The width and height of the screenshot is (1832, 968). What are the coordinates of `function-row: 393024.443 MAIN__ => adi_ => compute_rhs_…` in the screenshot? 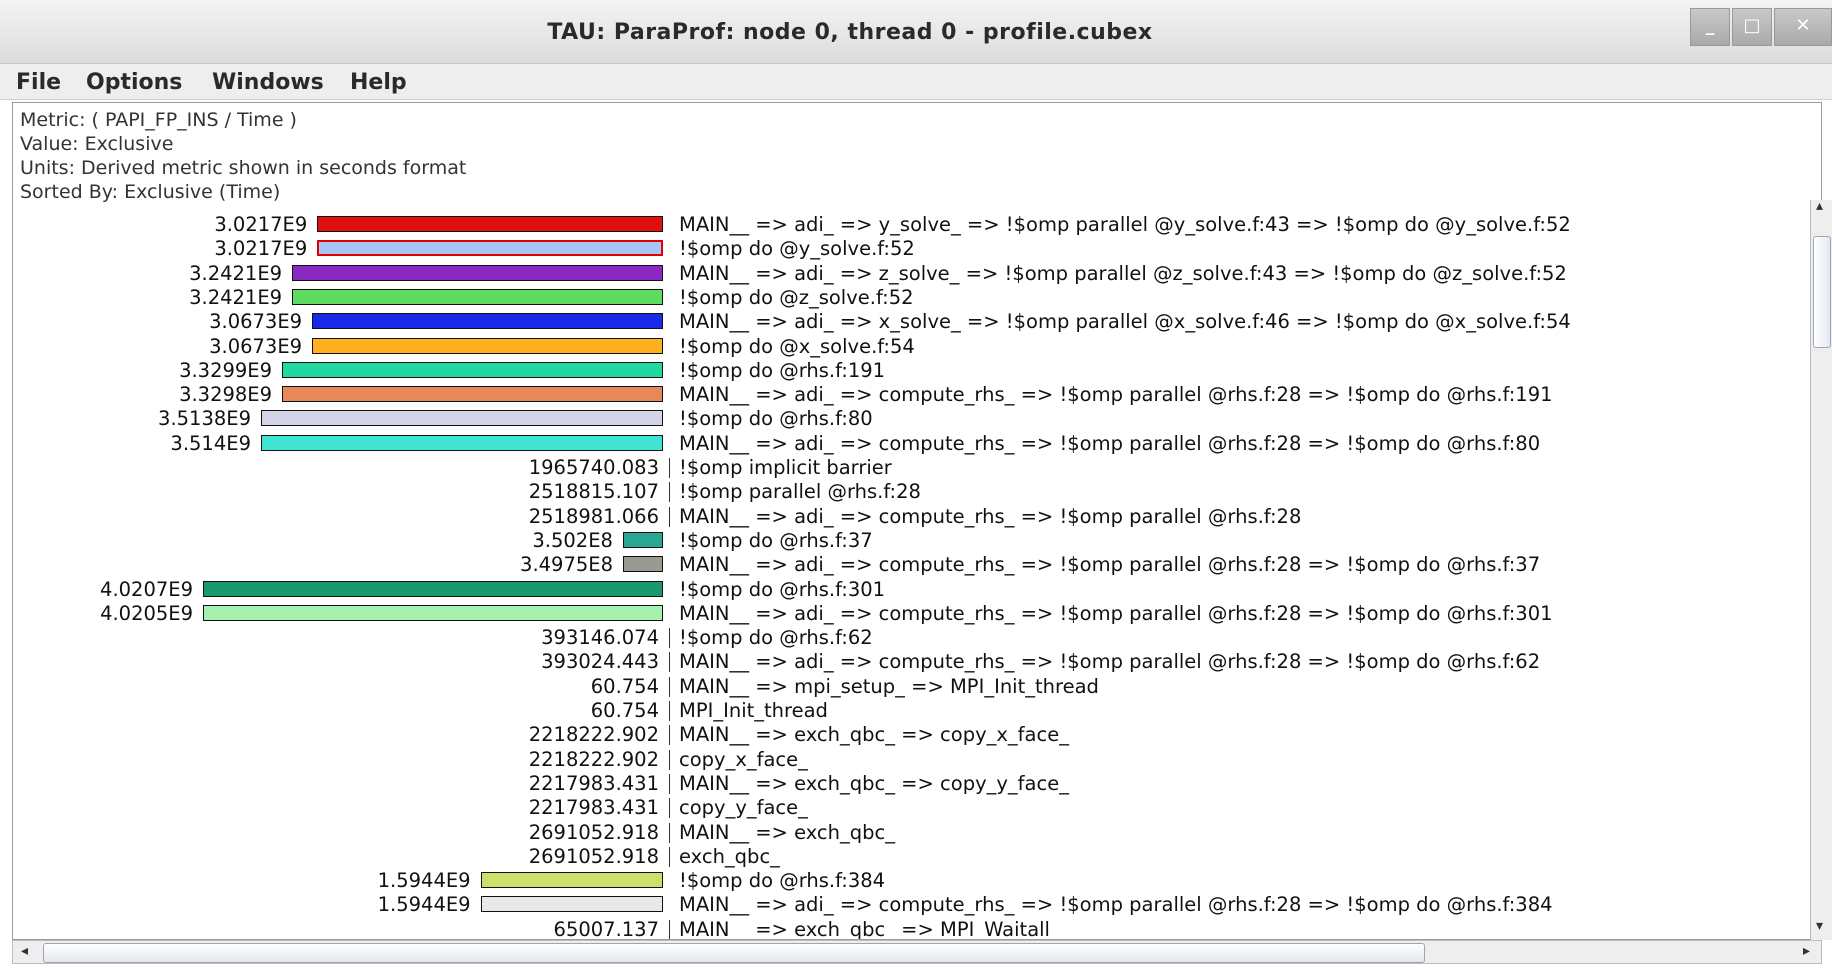 It's located at (913, 662).